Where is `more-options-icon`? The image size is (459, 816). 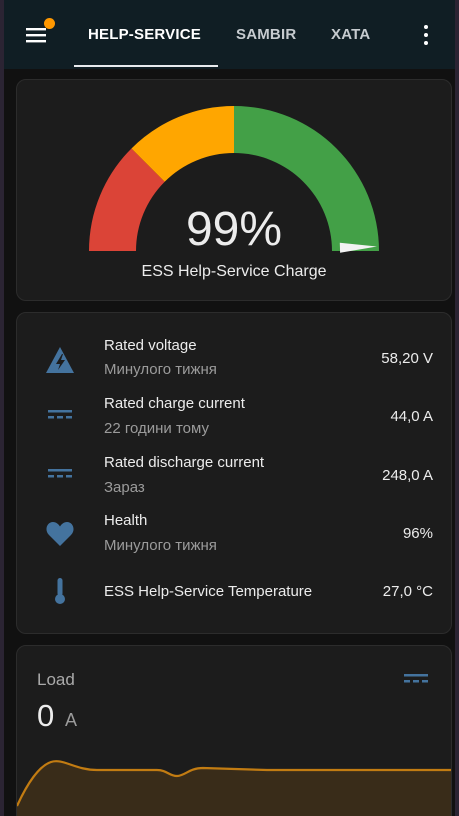
more-options-icon is located at coordinates (426, 35).